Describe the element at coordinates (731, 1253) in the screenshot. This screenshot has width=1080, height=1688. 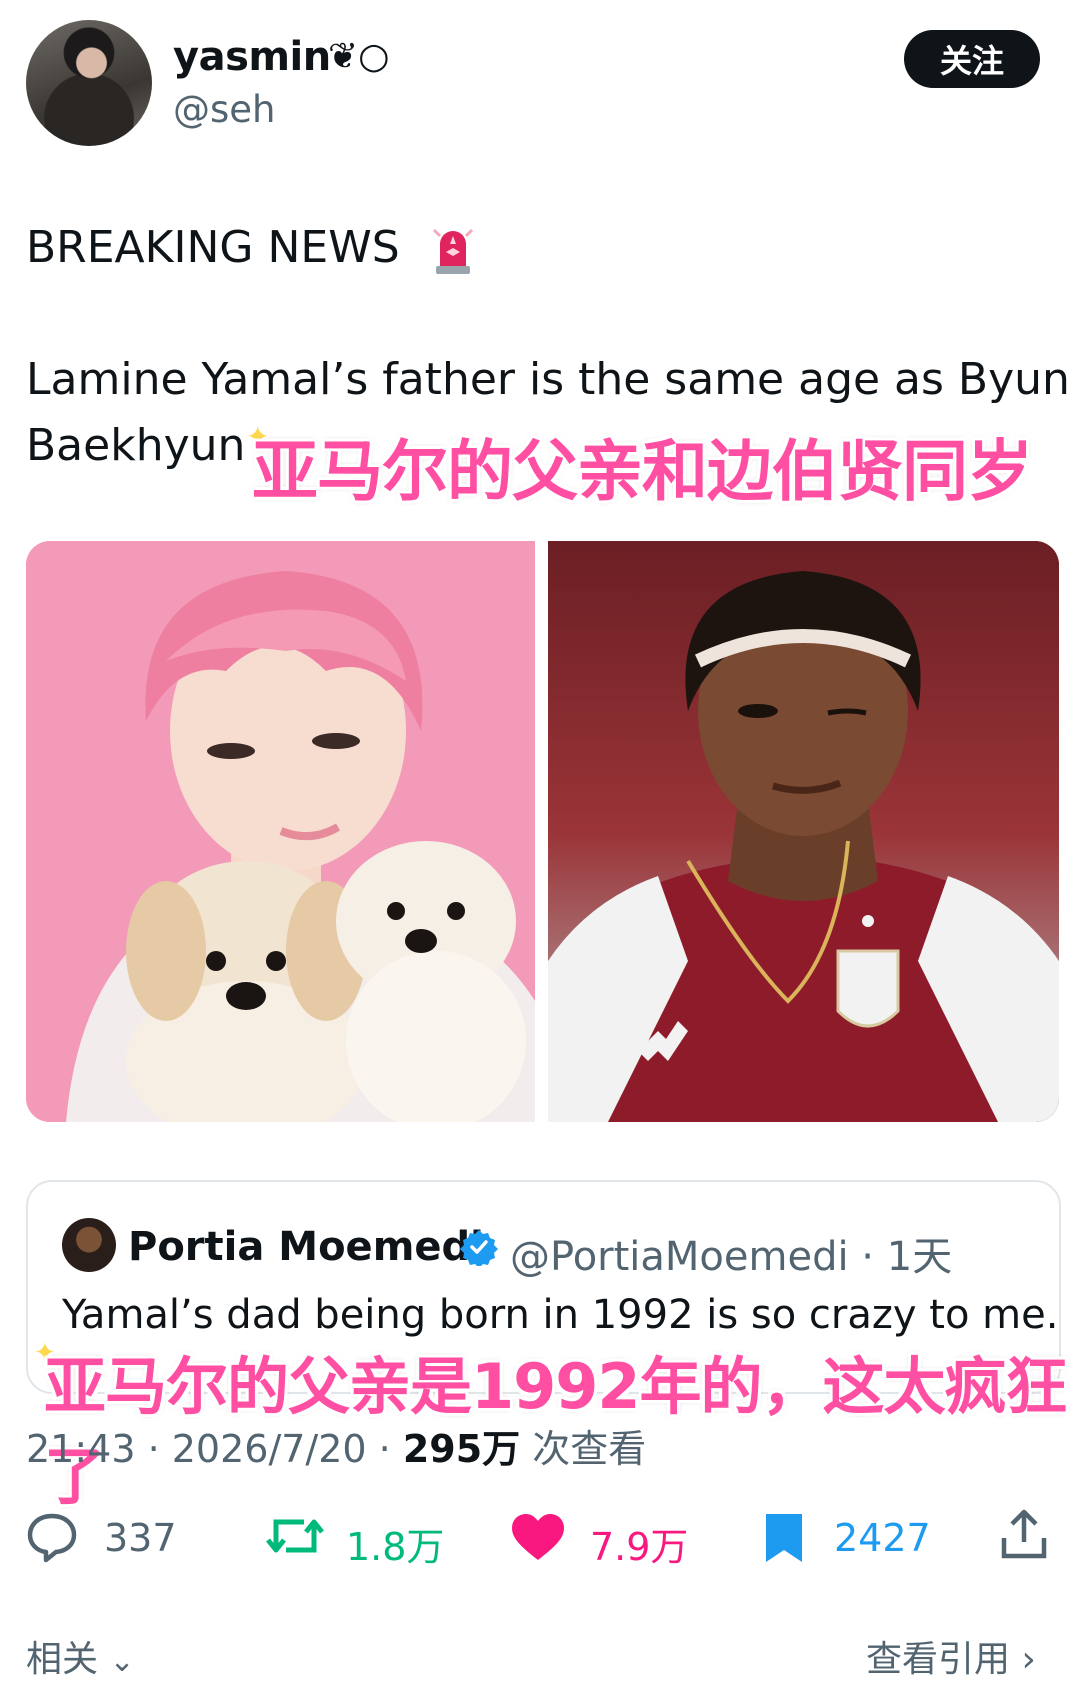
I see `quoted-author-handle: @PortiaMoemedi · 1天` at that location.